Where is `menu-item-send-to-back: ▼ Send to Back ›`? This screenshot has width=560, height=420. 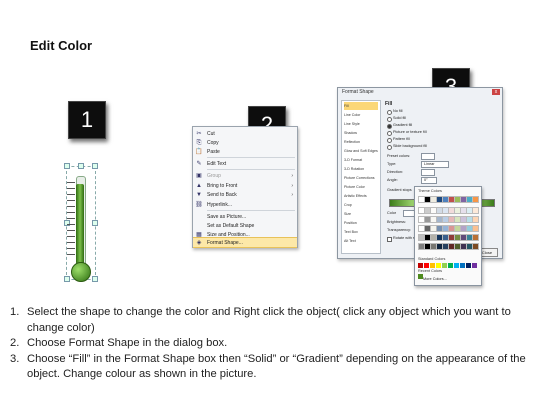
menu-item-send-to-back: ▼ Send to Back › is located at coordinates (245, 195).